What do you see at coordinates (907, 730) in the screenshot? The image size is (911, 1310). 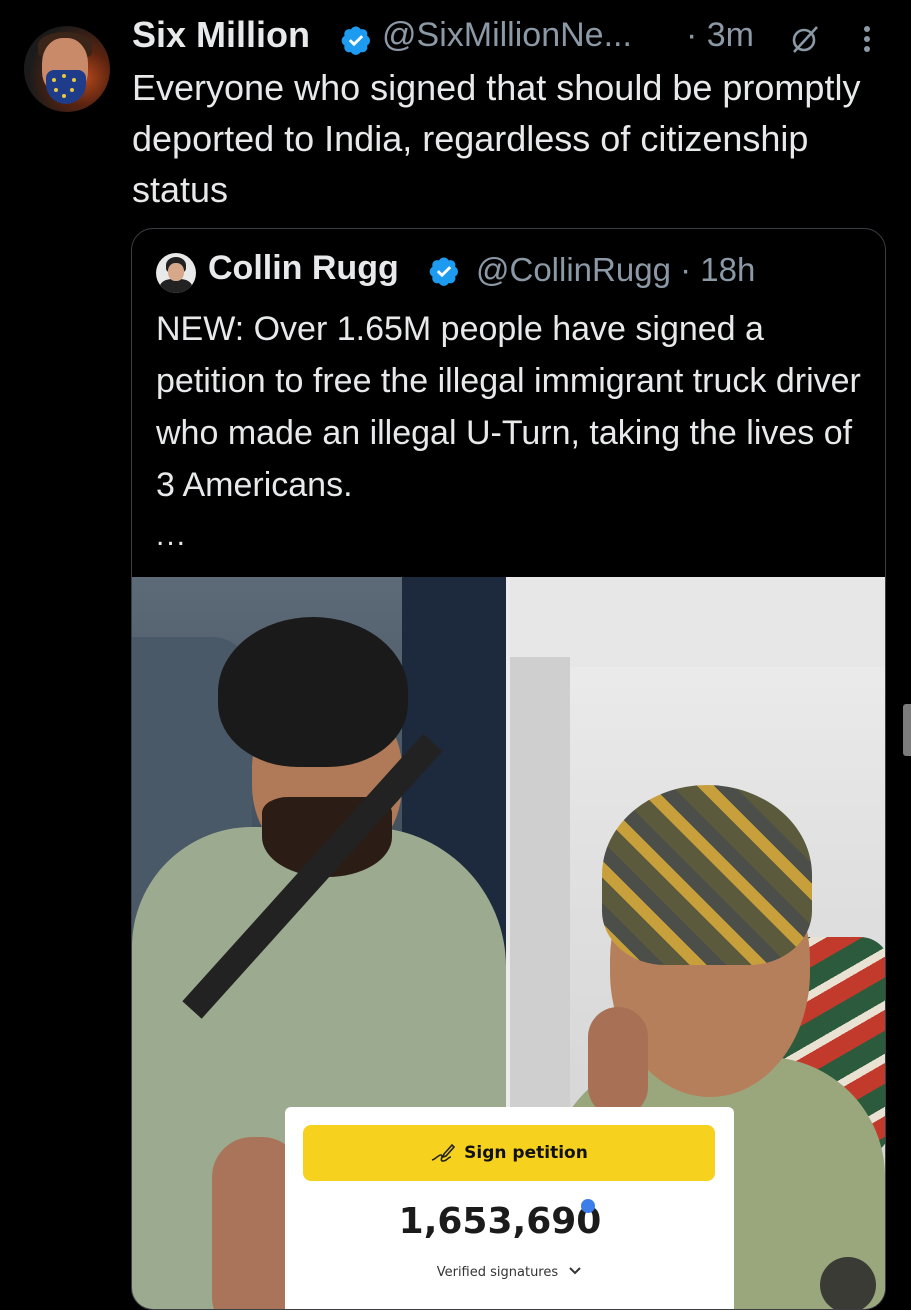 I see `scrollbar-thumb` at bounding box center [907, 730].